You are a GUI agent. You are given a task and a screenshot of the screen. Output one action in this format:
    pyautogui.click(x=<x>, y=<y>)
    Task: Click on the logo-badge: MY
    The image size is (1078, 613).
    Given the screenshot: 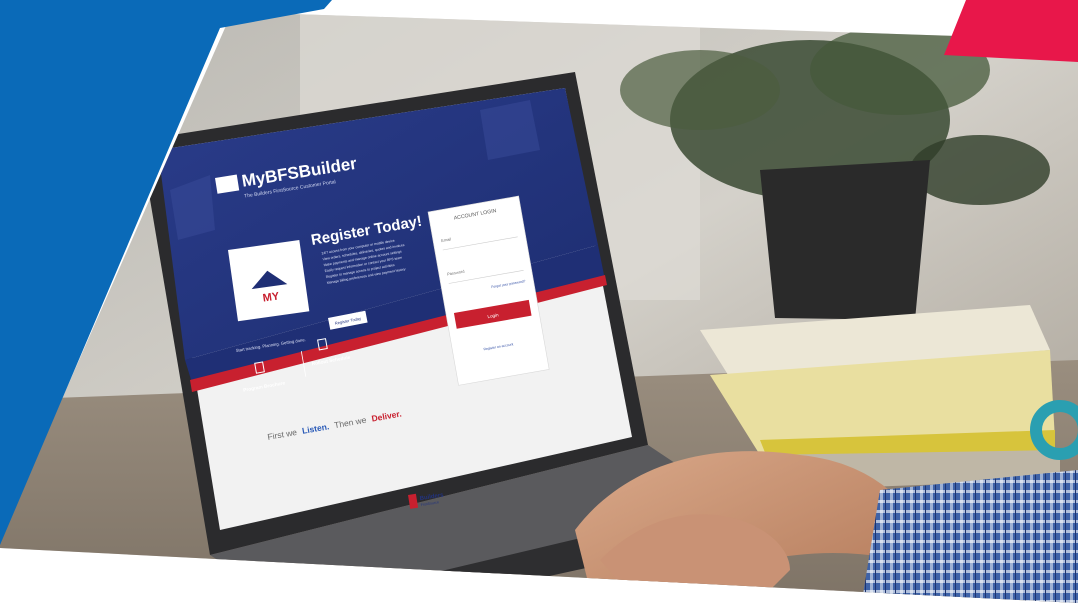 What is the action you would take?
    pyautogui.click(x=271, y=297)
    